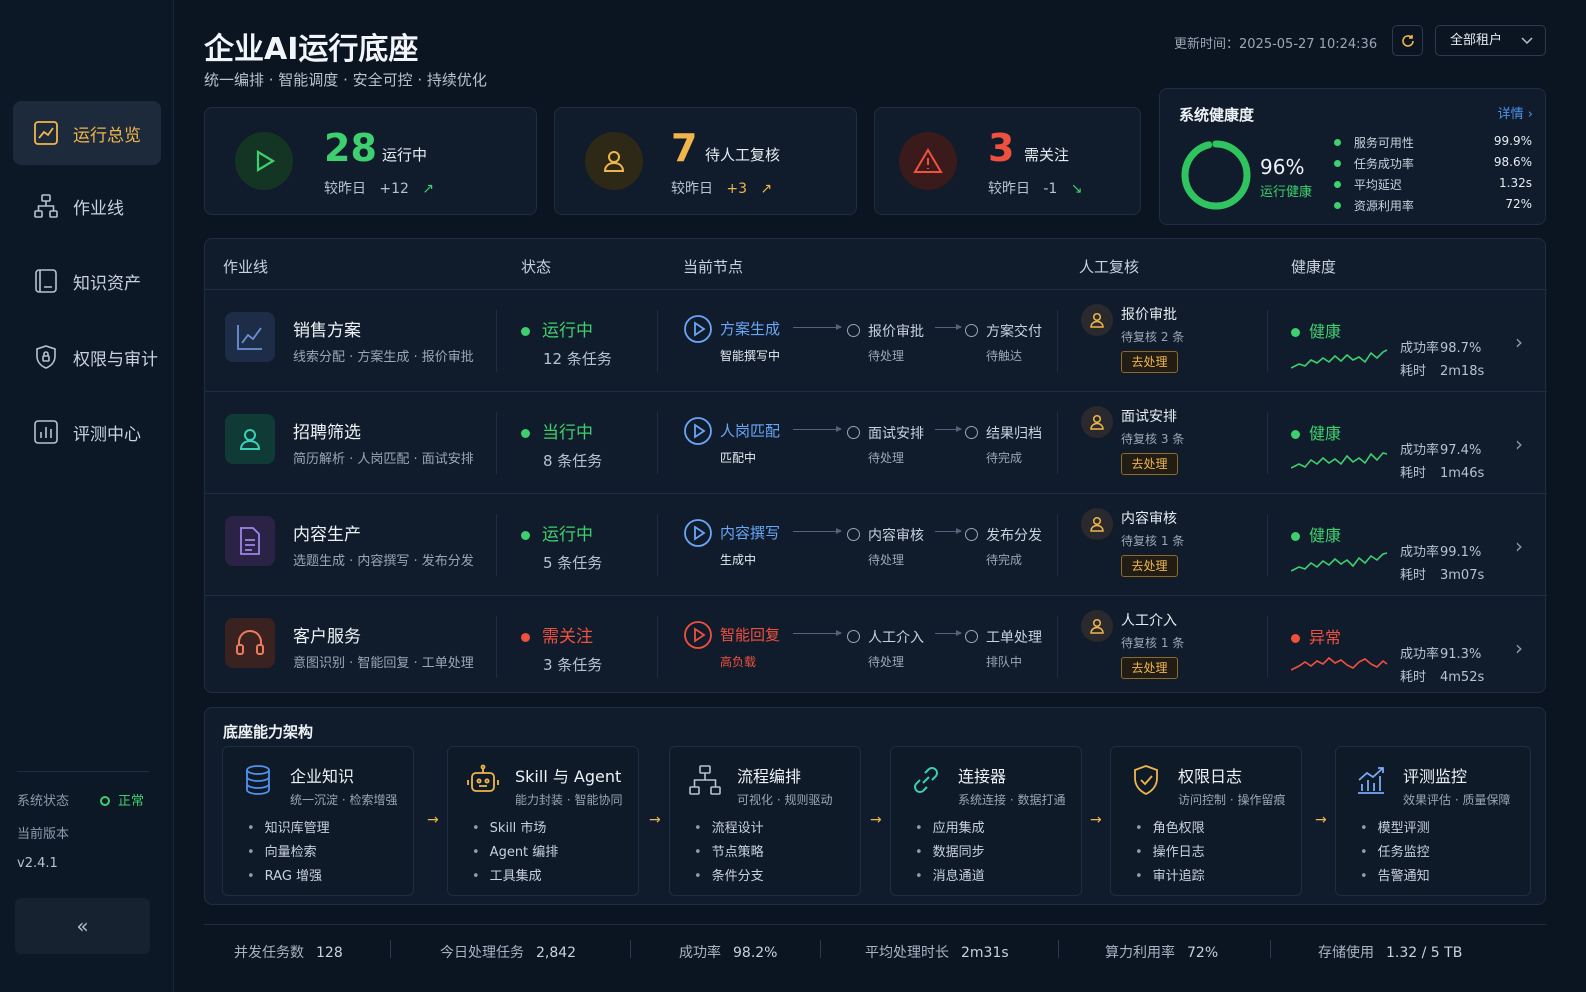  Describe the element at coordinates (982, 776) in the screenshot. I see `capability-title: 连接器` at that location.